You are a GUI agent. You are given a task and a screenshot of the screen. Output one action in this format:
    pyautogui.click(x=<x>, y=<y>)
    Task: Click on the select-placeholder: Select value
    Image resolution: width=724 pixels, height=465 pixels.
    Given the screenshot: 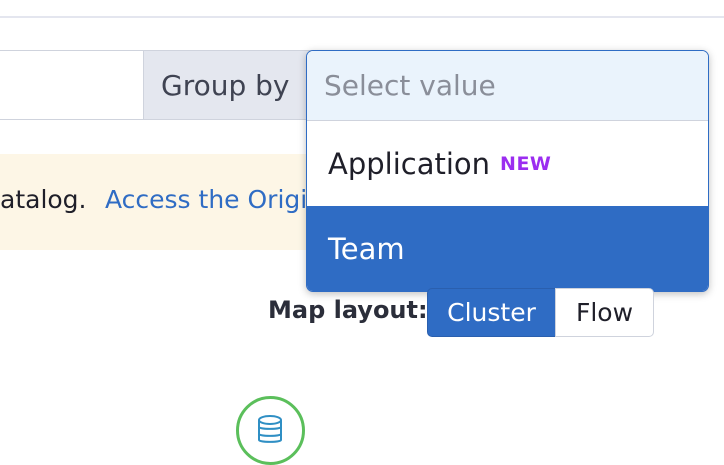 What is the action you would take?
    pyautogui.click(x=410, y=85)
    